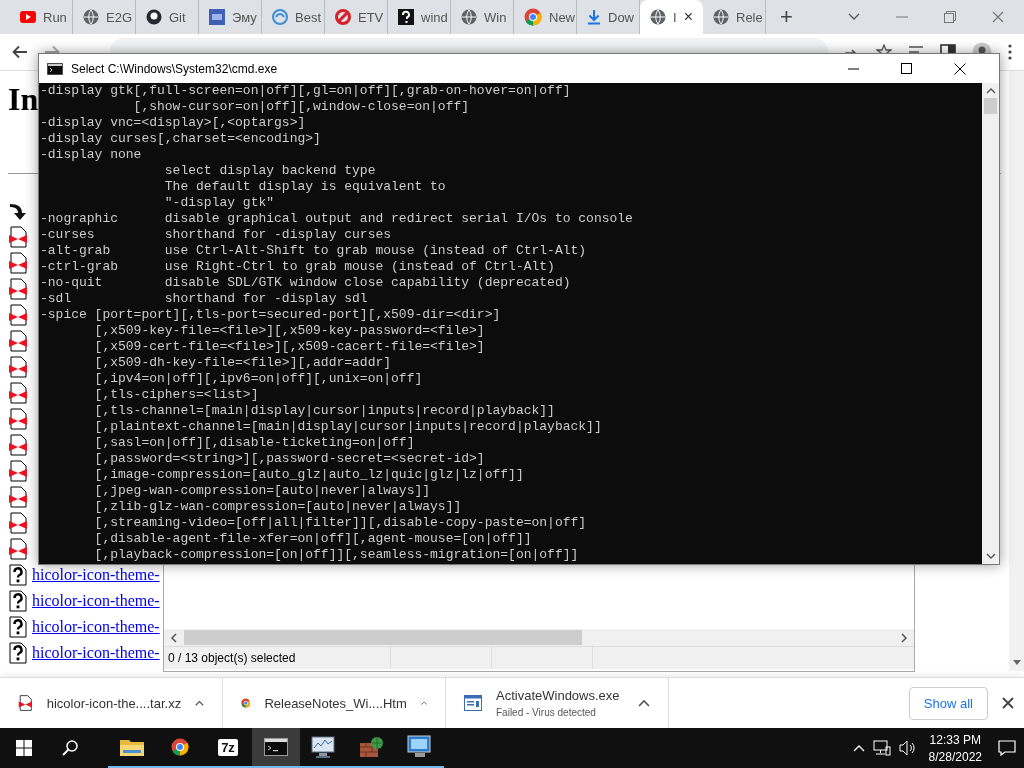 This screenshot has height=768, width=1024. Describe the element at coordinates (533, 17) in the screenshot. I see `browser-logo-icon` at that location.